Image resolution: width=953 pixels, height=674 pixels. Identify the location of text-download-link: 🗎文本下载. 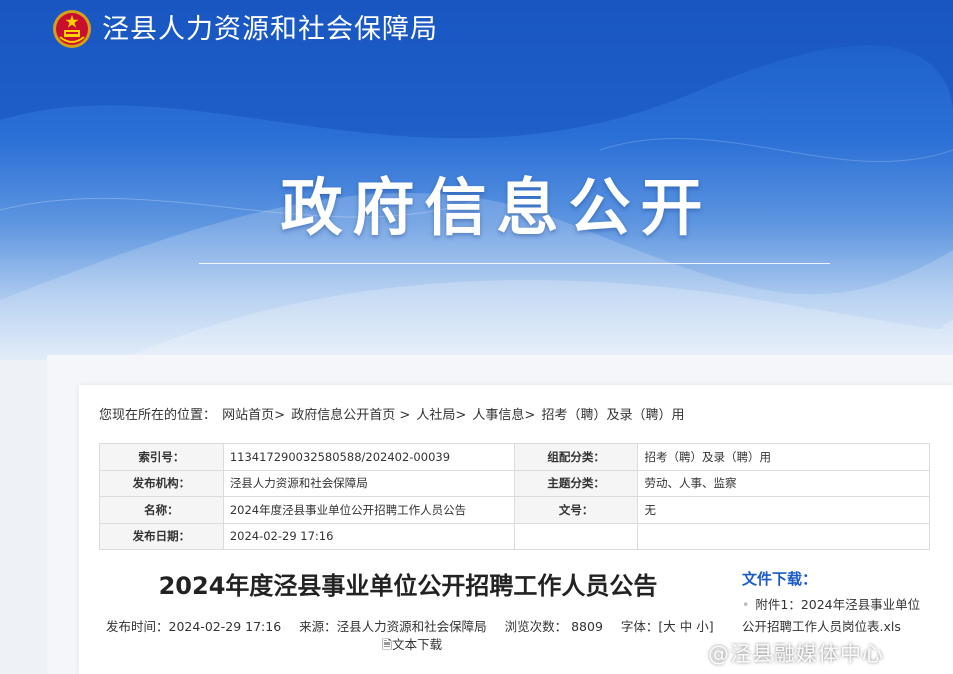
(412, 645).